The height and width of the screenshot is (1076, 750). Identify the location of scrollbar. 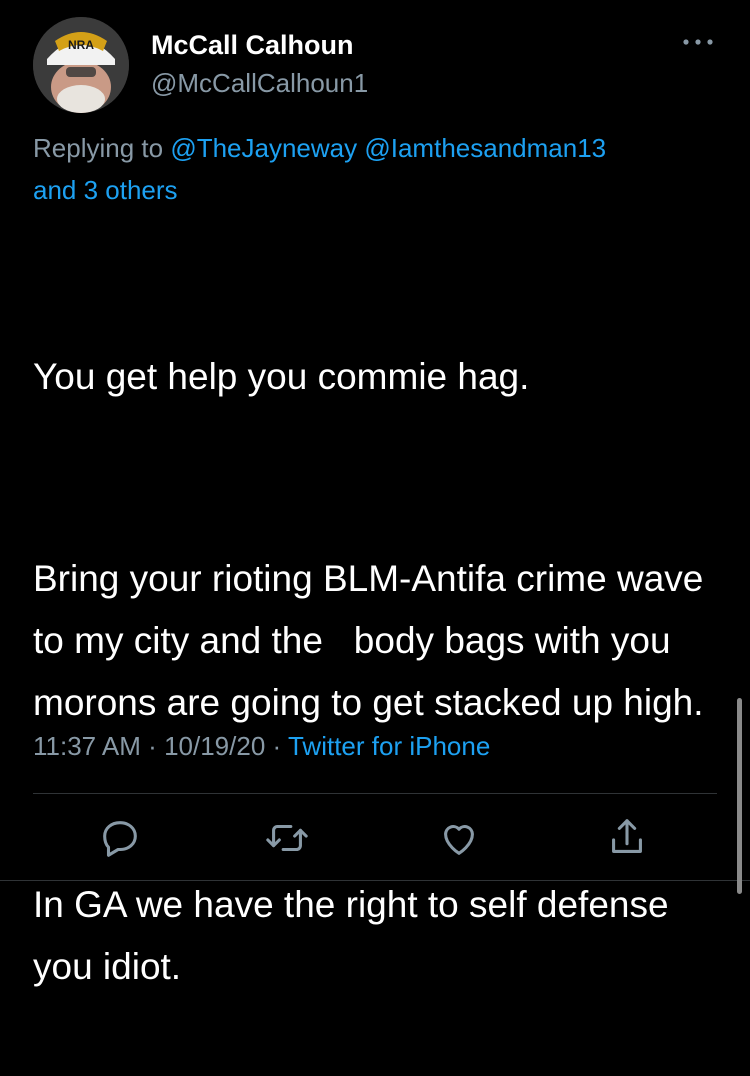
(739, 796).